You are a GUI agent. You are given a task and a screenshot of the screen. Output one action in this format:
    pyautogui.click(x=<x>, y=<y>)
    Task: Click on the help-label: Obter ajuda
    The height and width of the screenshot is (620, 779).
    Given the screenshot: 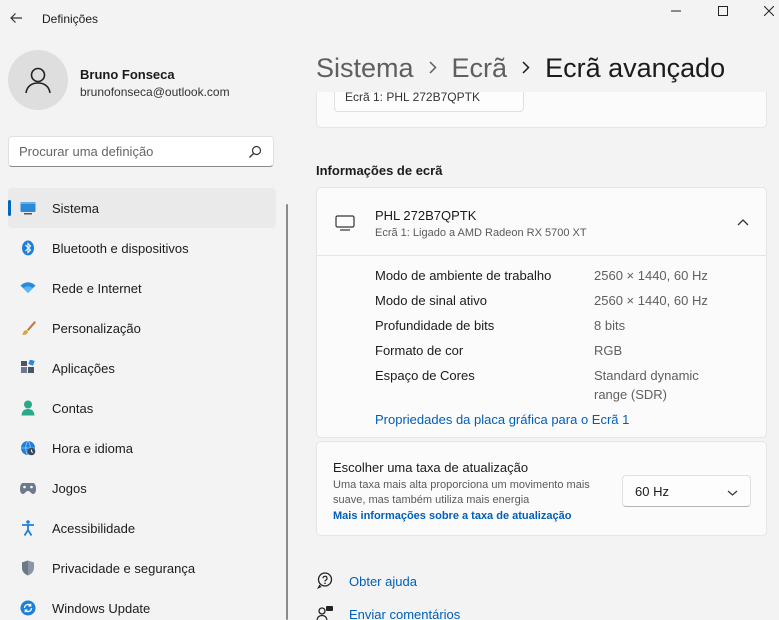 What is the action you would take?
    pyautogui.click(x=383, y=581)
    